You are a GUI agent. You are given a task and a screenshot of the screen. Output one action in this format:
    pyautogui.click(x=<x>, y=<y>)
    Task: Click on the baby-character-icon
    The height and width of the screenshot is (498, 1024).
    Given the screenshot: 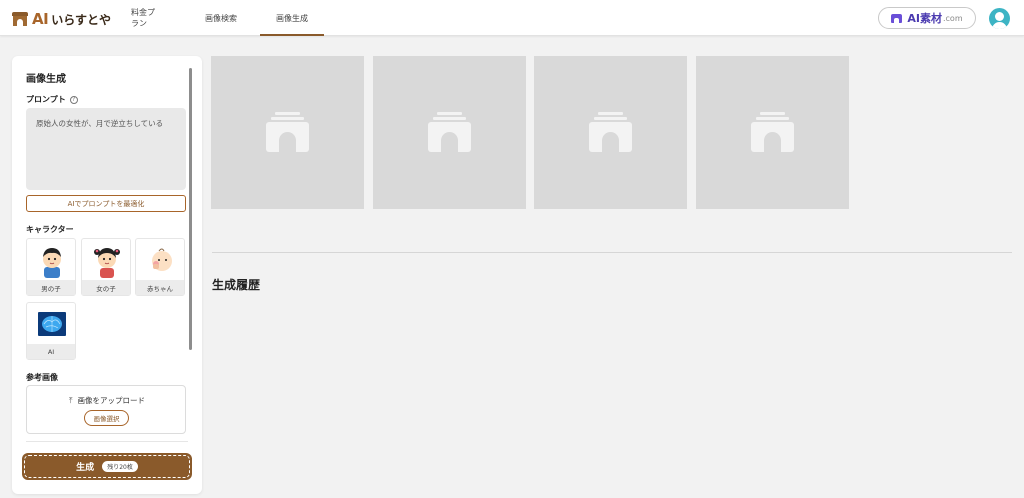 What is the action you would take?
    pyautogui.click(x=162, y=259)
    